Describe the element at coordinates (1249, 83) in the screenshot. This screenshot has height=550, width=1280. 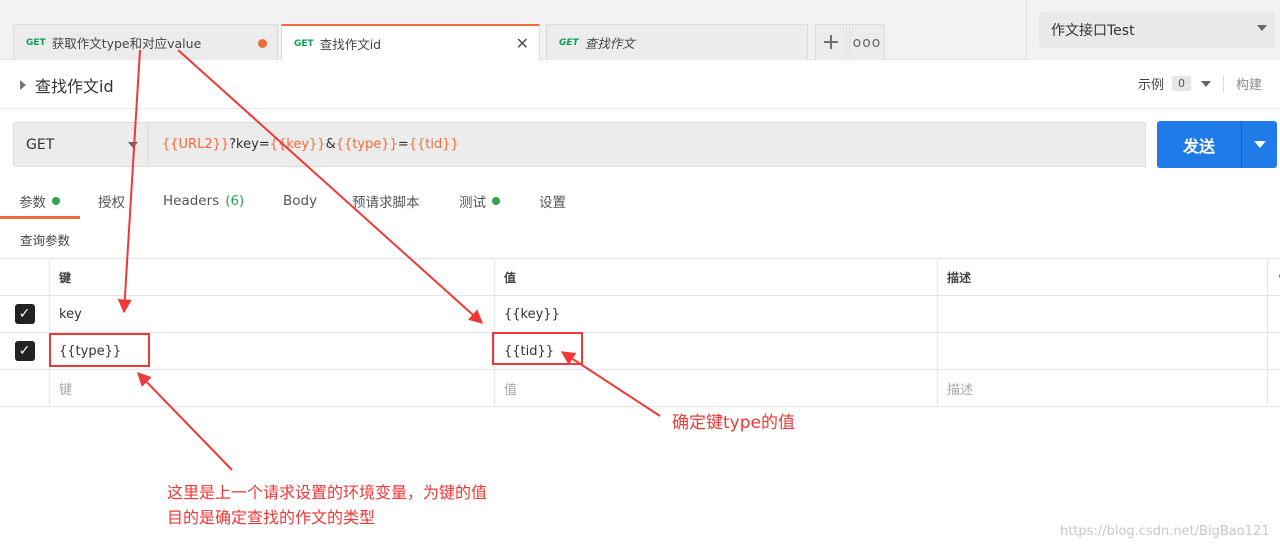
I see `build-link: 构建` at that location.